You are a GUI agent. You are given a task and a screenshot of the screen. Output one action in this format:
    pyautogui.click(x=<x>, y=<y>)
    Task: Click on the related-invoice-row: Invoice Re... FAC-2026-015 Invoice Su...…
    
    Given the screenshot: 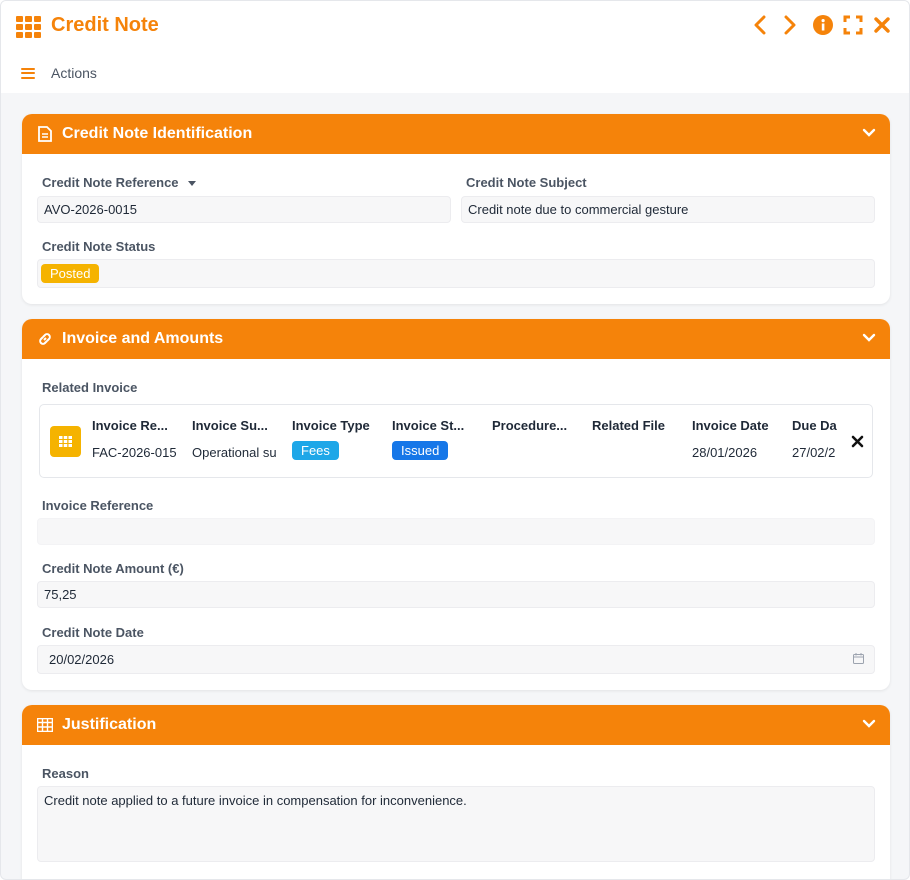 What is the action you would take?
    pyautogui.click(x=456, y=441)
    